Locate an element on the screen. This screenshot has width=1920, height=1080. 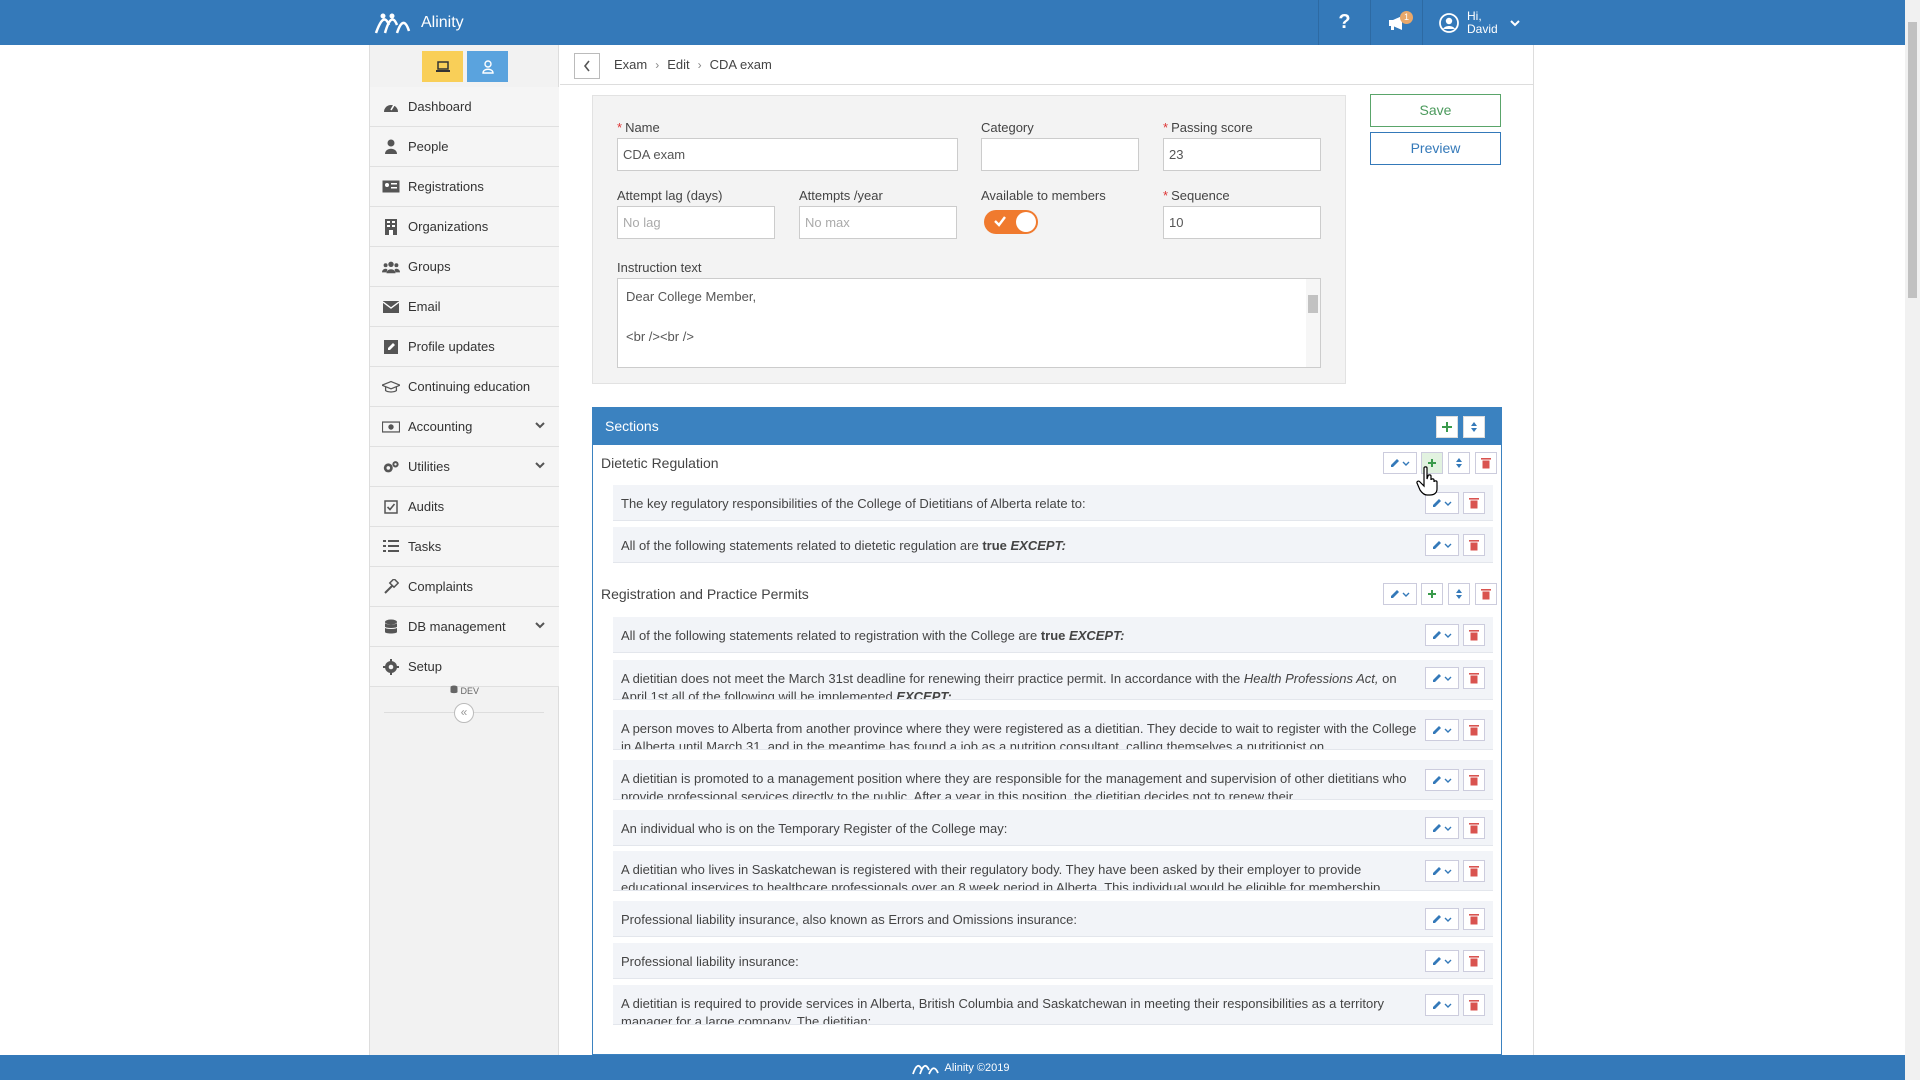
user-menu: Hi, David is located at coordinates (1504, 22).